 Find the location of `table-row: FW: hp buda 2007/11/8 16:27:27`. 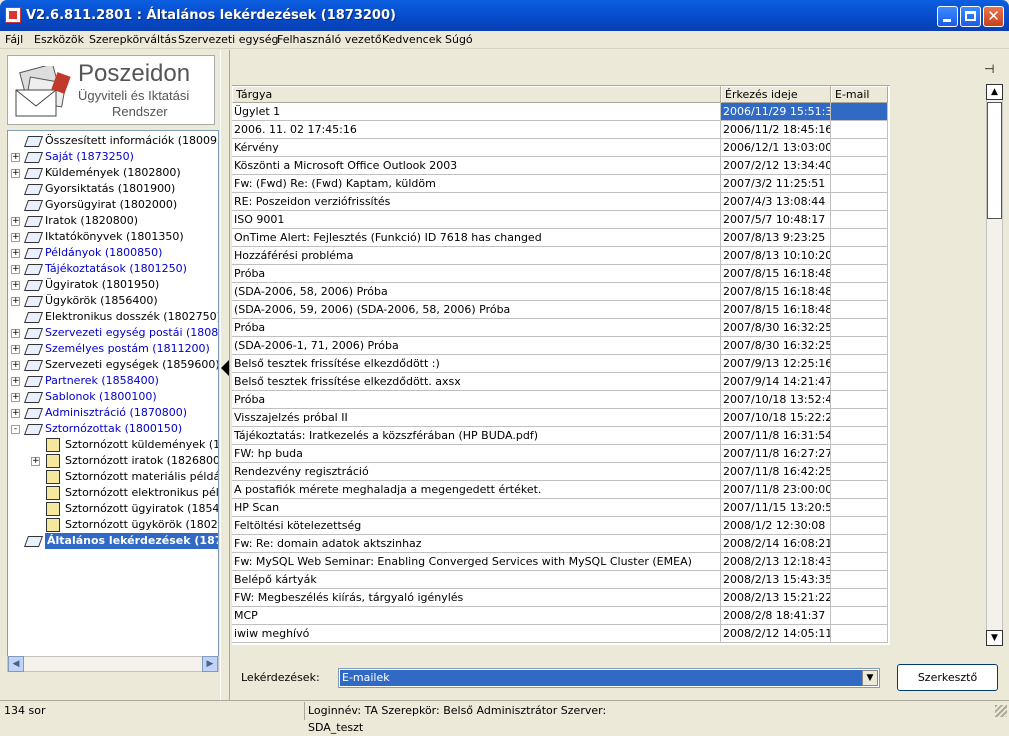

table-row: FW: hp buda 2007/11/8 16:27:27 is located at coordinates (561, 454).